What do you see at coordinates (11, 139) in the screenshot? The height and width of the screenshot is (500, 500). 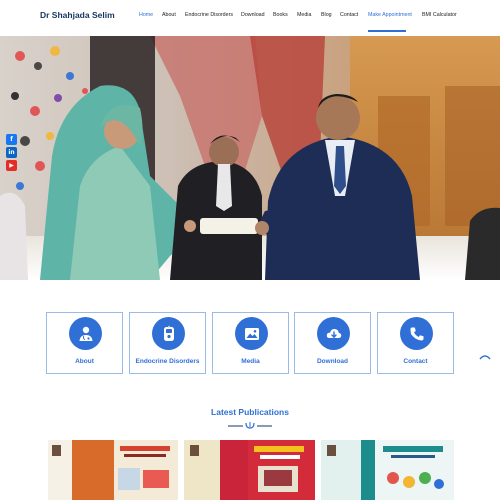 I see `facebook-icon: f` at bounding box center [11, 139].